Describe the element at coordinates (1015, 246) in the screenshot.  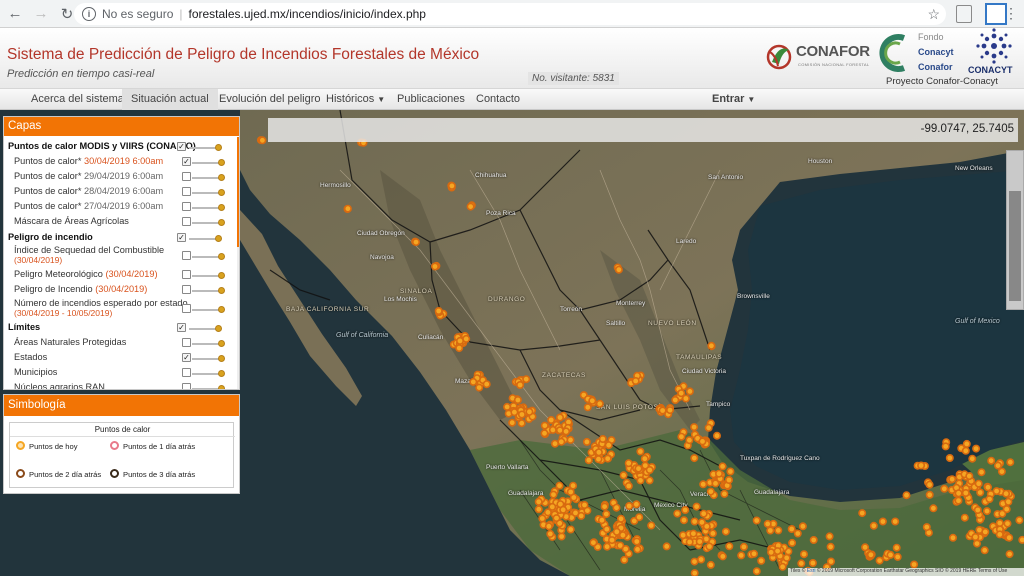
I see `map-zoom-thumb` at that location.